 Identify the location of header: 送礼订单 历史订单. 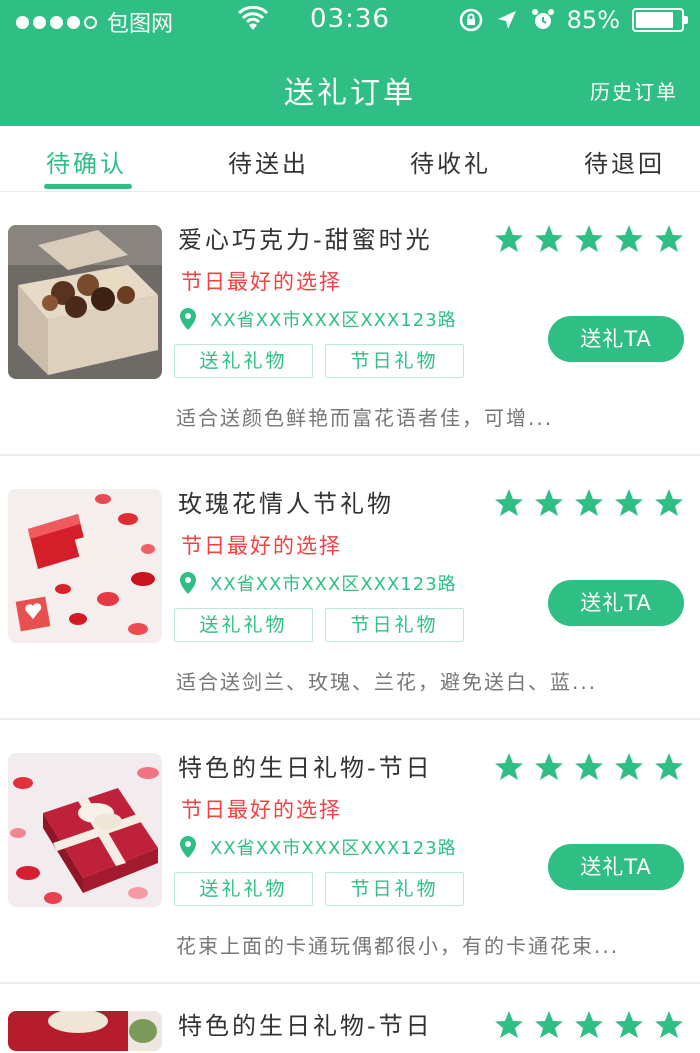
(350, 83).